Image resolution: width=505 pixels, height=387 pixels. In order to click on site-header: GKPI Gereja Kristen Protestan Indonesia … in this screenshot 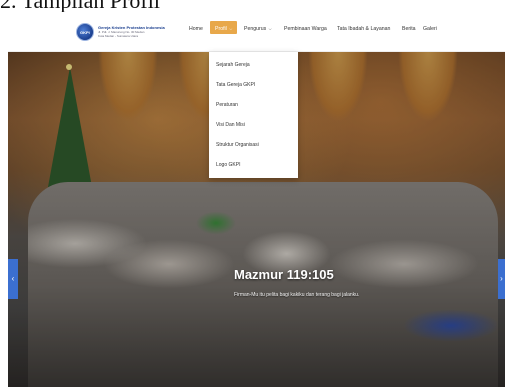, I will do `click(256, 32)`.